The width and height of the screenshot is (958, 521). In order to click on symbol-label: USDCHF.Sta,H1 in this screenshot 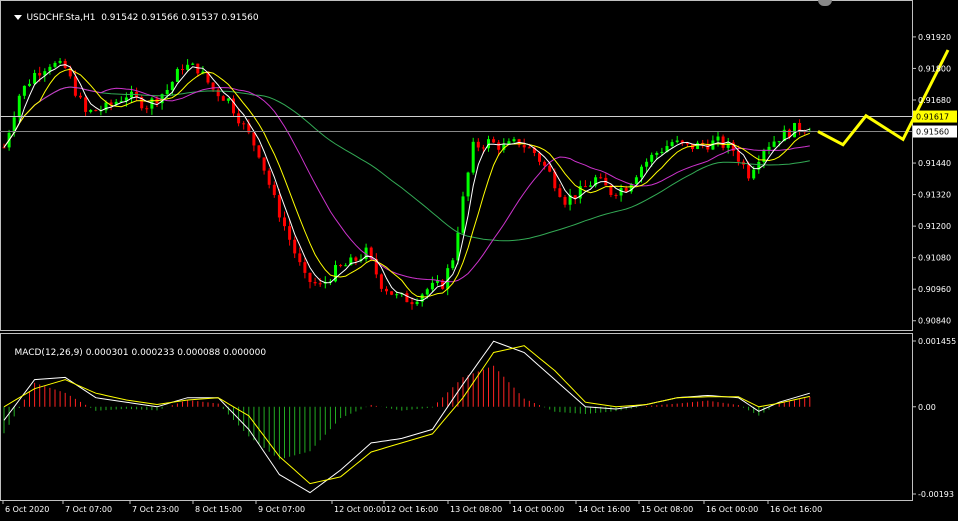, I will do `click(61, 18)`.